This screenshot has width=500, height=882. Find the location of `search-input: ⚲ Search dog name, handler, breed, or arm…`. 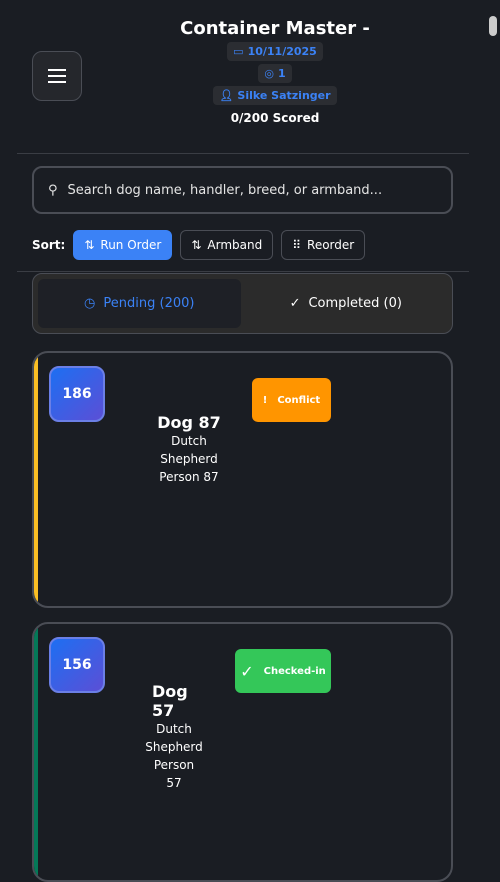

search-input: ⚲ Search dog name, handler, breed, or arm… is located at coordinates (242, 190).